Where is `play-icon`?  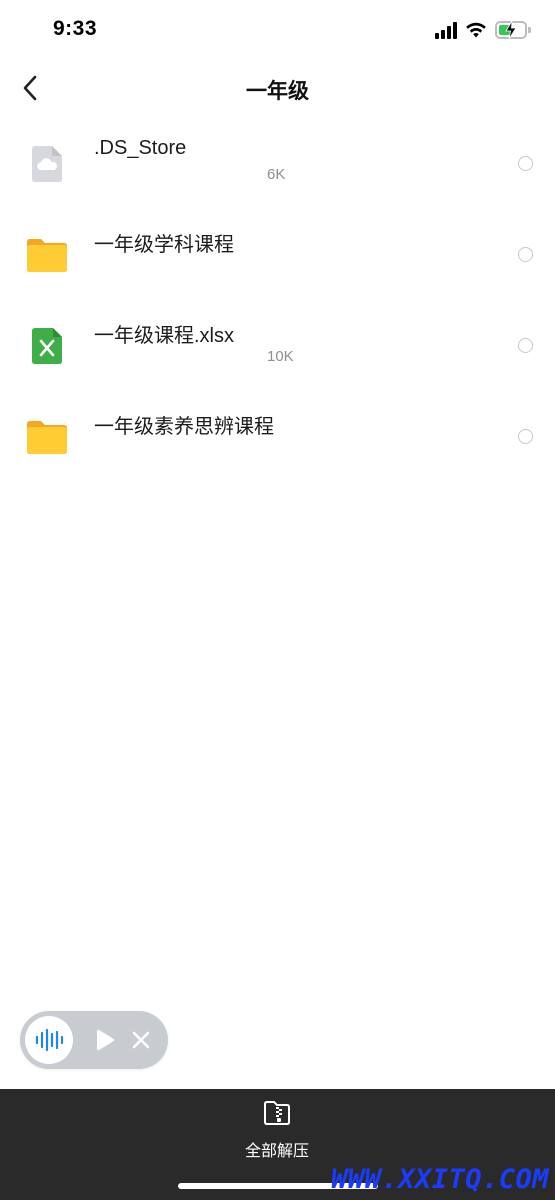
play-icon is located at coordinates (105, 1040).